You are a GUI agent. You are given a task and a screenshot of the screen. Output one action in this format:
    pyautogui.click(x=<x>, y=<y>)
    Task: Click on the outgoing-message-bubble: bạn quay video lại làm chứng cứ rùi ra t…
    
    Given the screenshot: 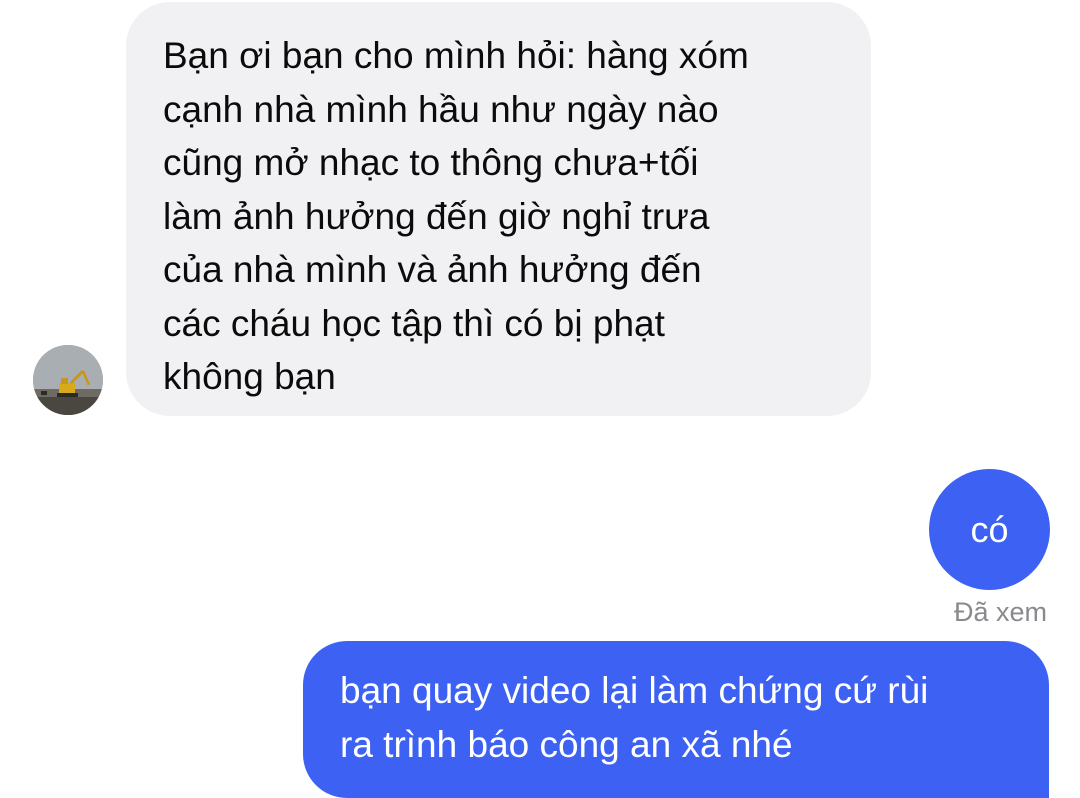 What is the action you would take?
    pyautogui.click(x=676, y=719)
    